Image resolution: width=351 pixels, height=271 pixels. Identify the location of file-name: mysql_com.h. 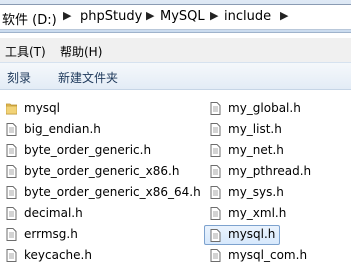
(268, 255).